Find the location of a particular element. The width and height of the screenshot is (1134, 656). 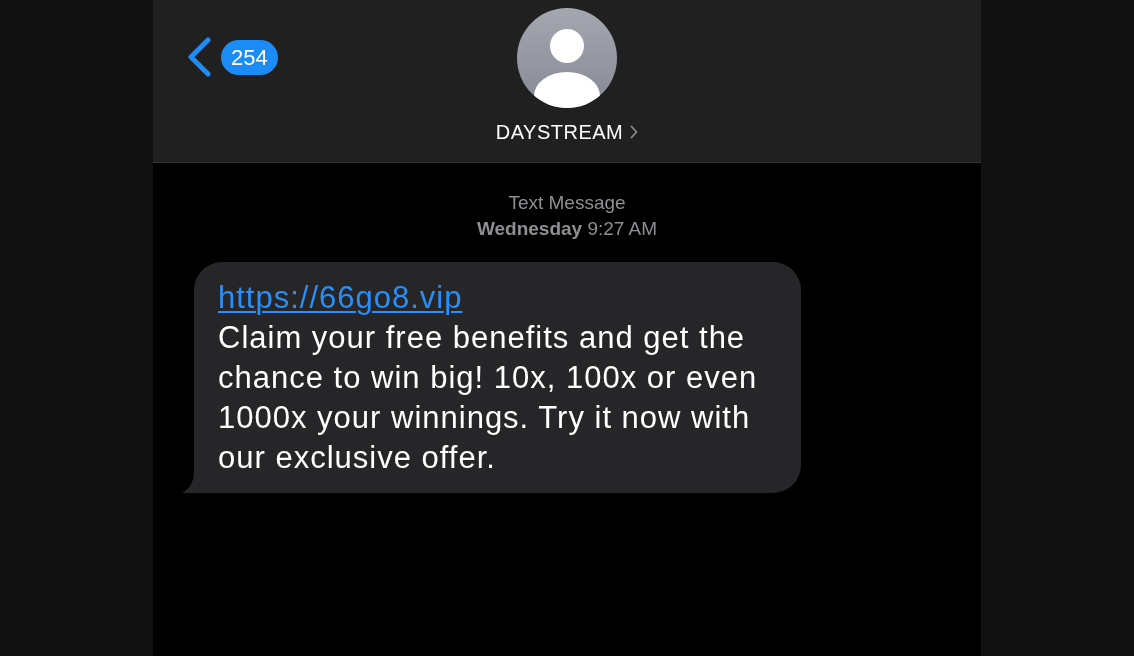

unread-count-badge: 254 is located at coordinates (249, 57).